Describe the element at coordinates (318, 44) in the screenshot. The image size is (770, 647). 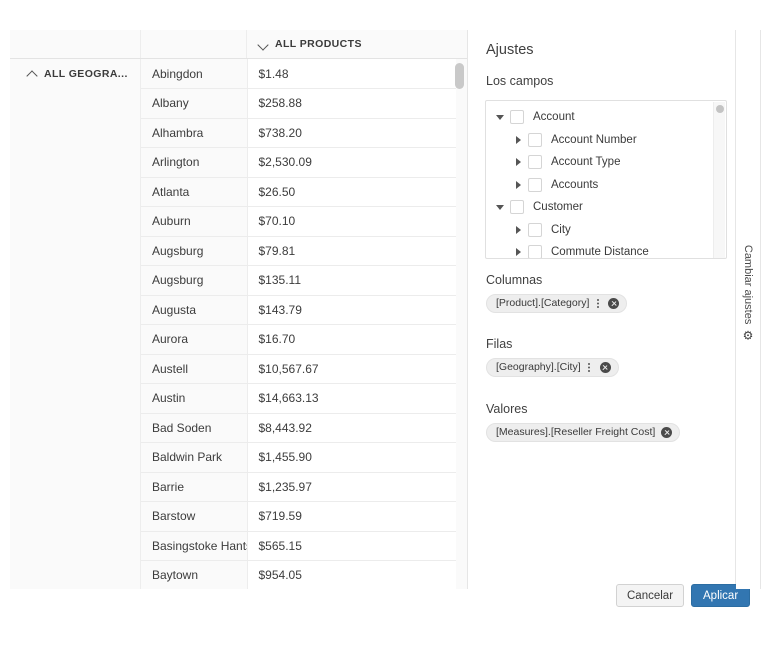
I see `column-header-label: ALL PRODUCTS` at that location.